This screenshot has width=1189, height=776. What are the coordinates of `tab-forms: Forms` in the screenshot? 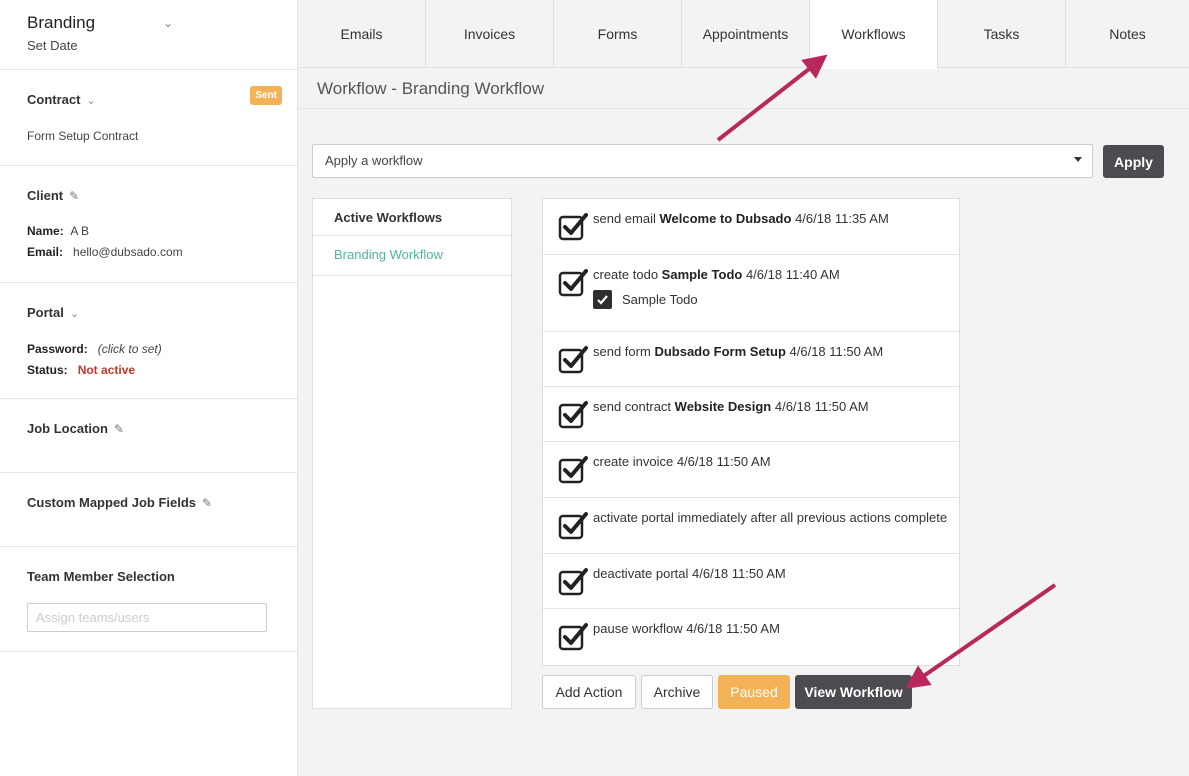 It's located at (618, 34).